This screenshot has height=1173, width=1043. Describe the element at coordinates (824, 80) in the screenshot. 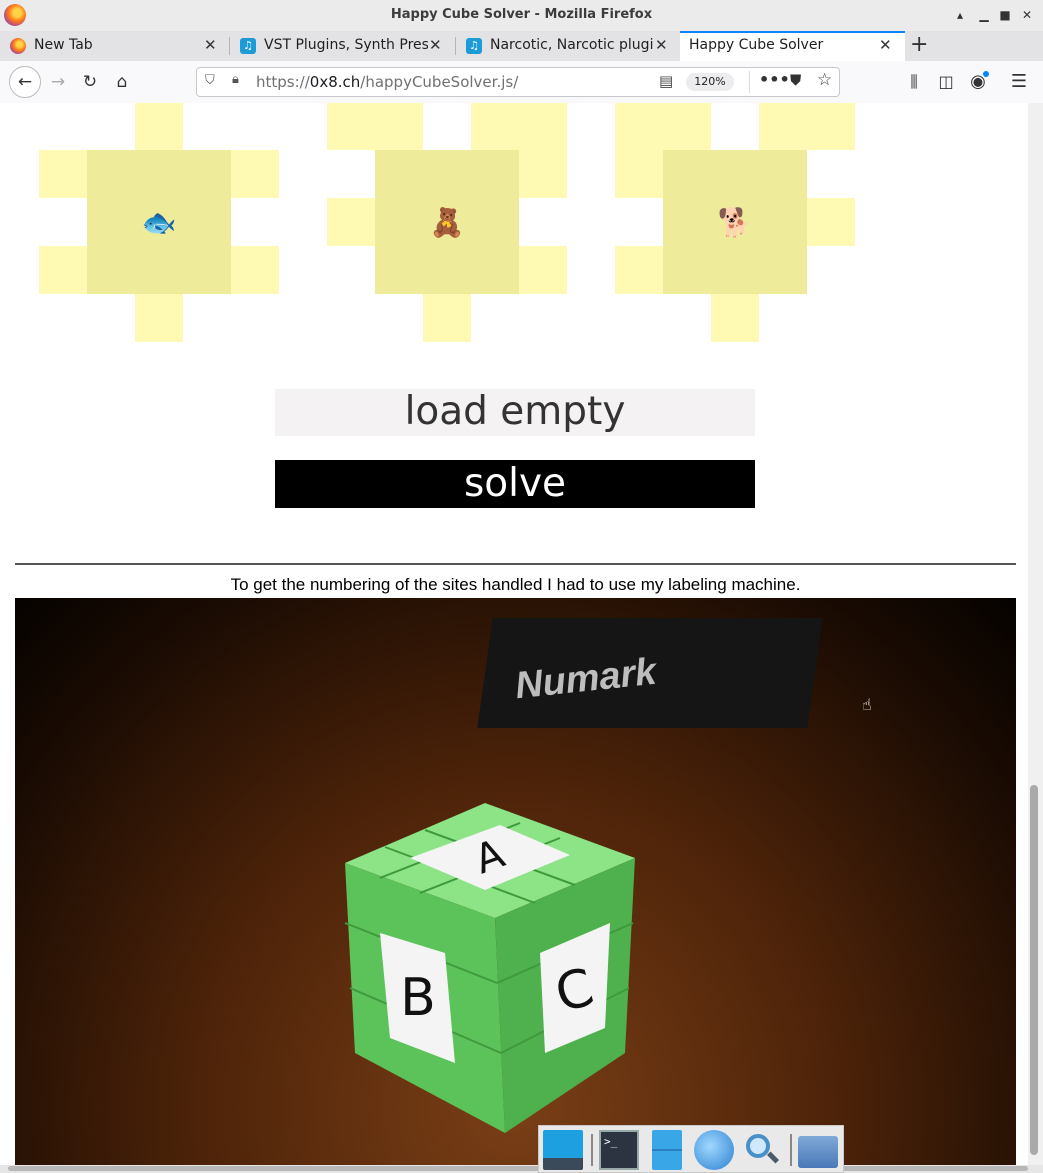

I see `bookmark-star-icon: ☆` at that location.